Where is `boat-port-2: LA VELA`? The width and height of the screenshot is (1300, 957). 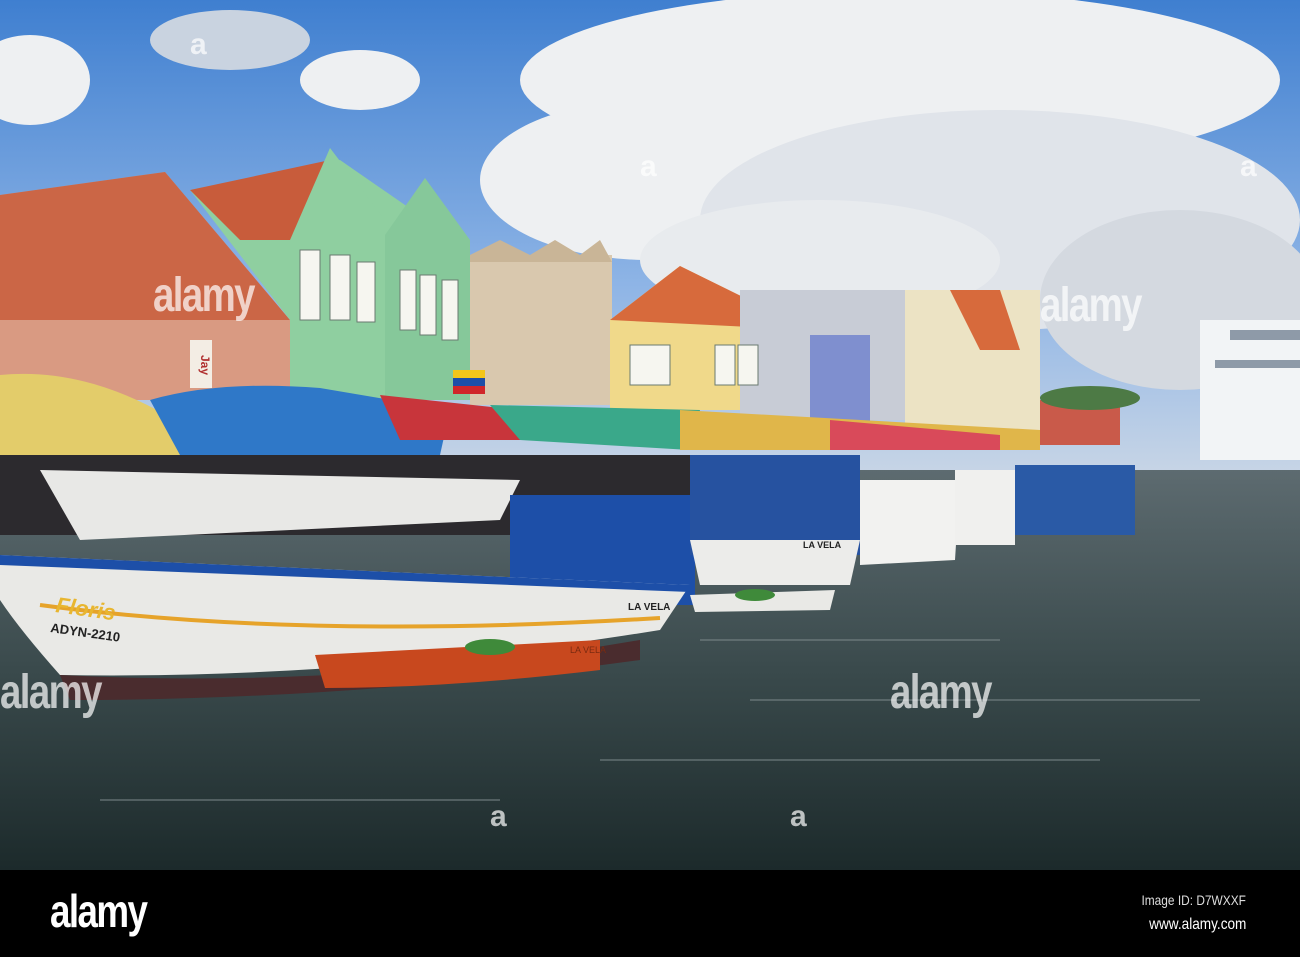
boat-port-2: LA VELA is located at coordinates (822, 545).